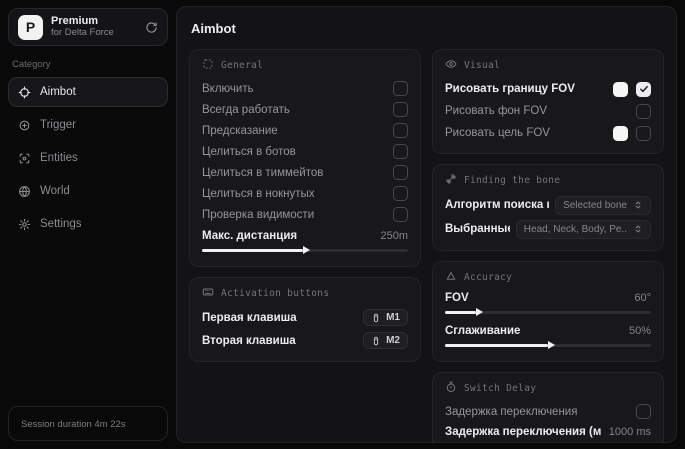 The height and width of the screenshot is (449, 685). Describe the element at coordinates (400, 130) in the screenshot. I see `checkbox-prediction` at that location.